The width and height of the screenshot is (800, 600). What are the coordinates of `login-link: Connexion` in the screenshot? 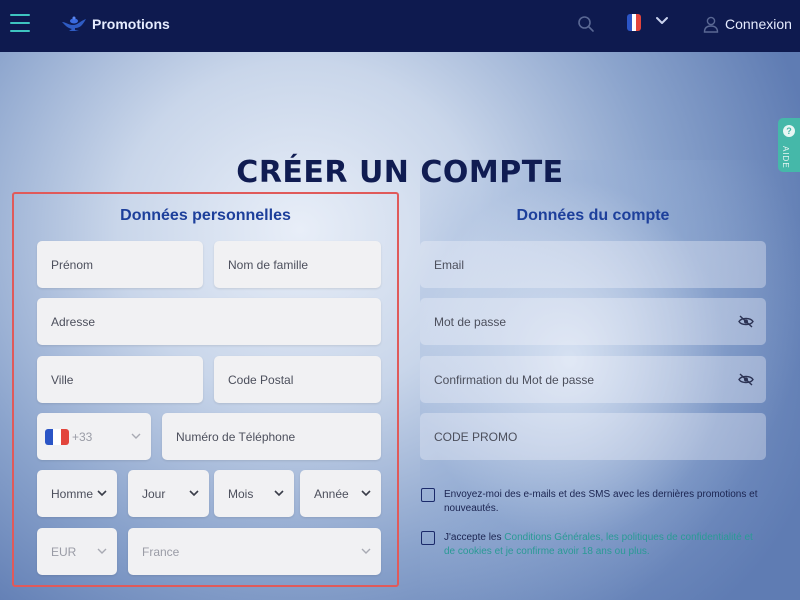 It's located at (758, 24).